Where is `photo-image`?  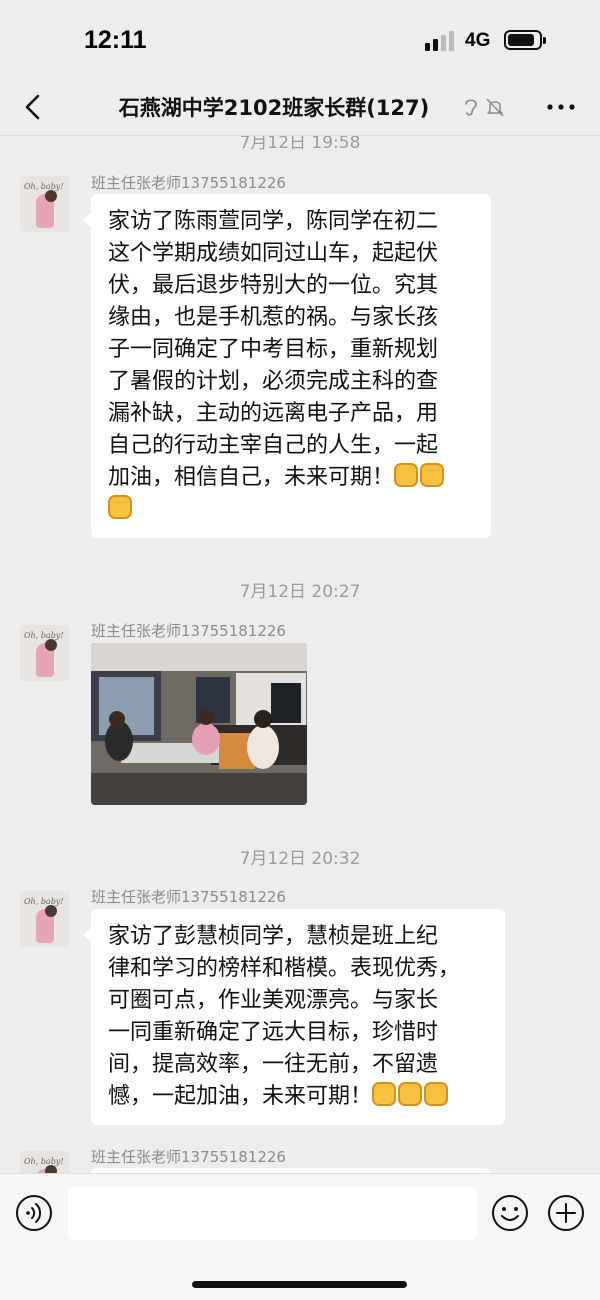
photo-image is located at coordinates (199, 724).